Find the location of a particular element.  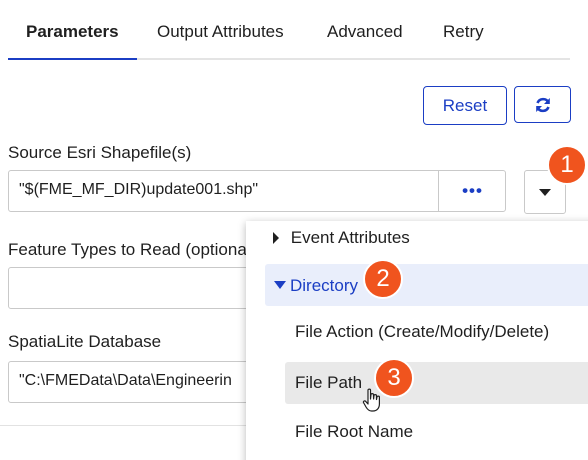

step-badge-1: 1 is located at coordinates (567, 165).